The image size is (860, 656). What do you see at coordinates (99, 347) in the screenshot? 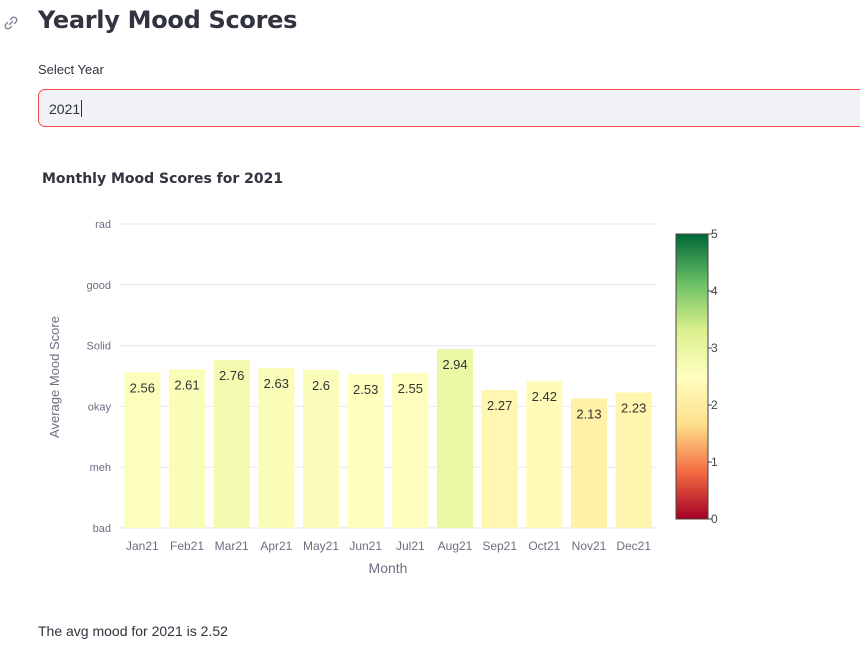
I see `y-tick-label: Solid` at bounding box center [99, 347].